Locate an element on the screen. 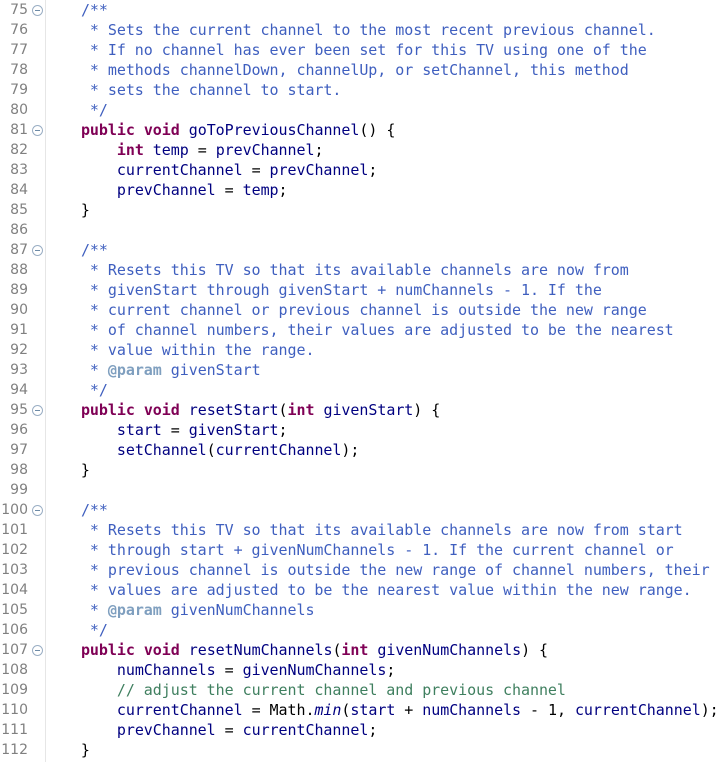 The image size is (726, 762). gutter-row: 109 is located at coordinates (22, 690).